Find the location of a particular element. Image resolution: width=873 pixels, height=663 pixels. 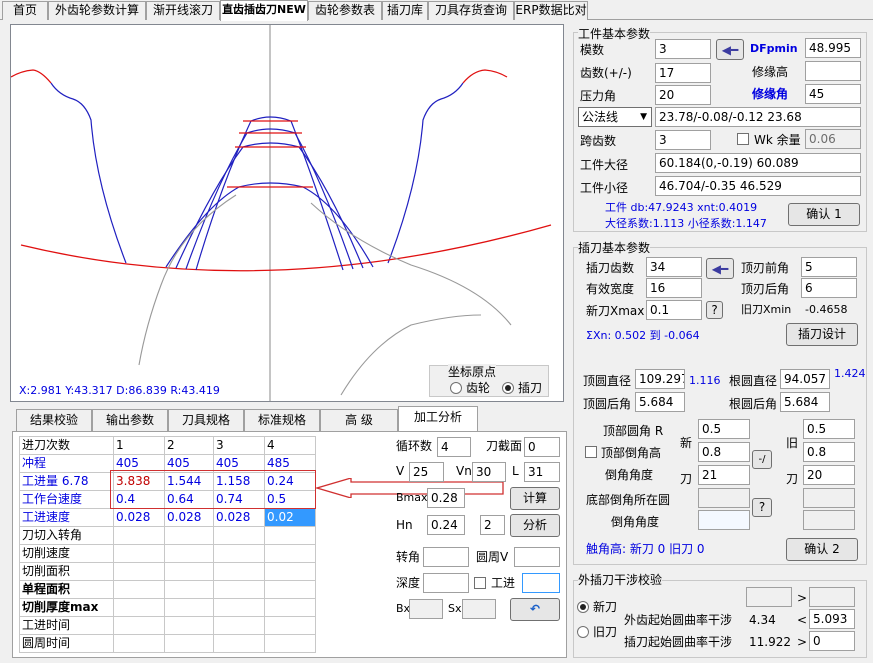

bottom-chamfer-new-input is located at coordinates (724, 498).